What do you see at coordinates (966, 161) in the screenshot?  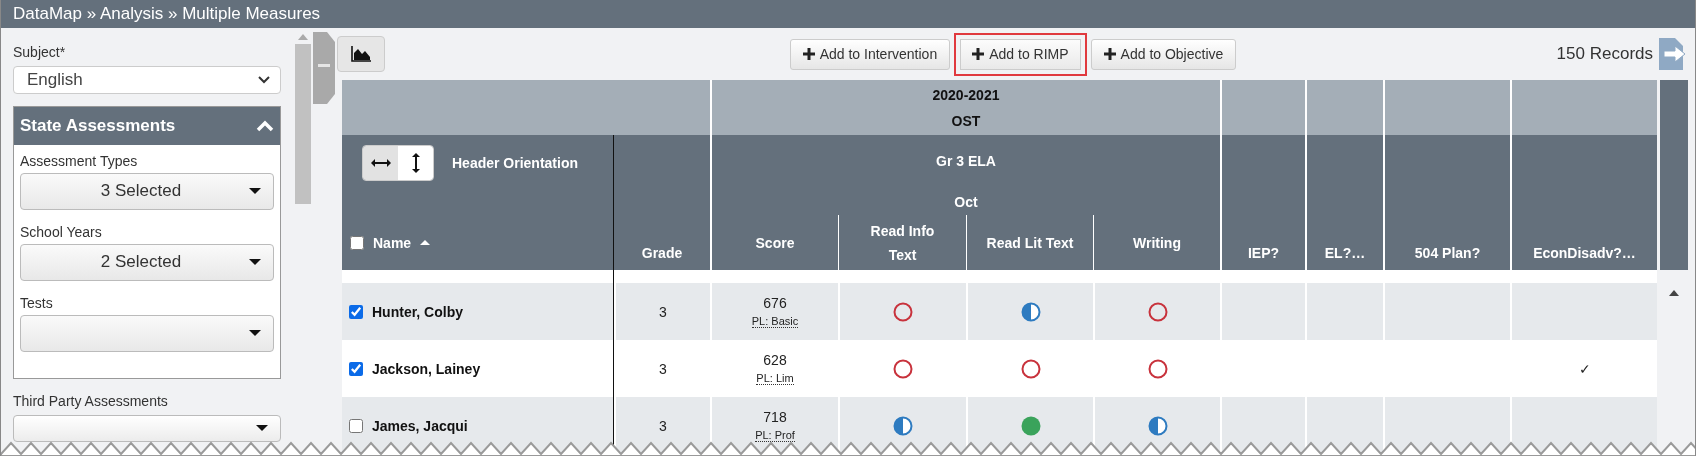 I see `subject-header: Gr 3 ELA` at bounding box center [966, 161].